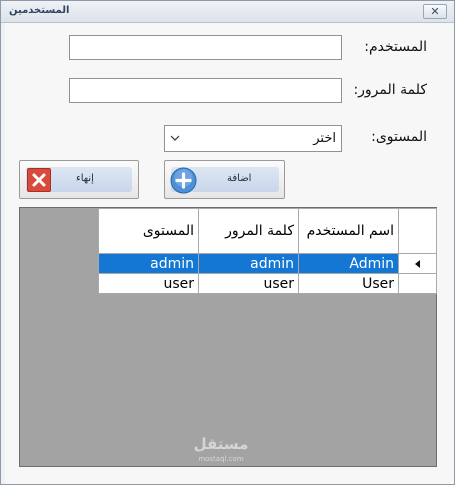 The image size is (455, 485). Describe the element at coordinates (395, 47) in the screenshot. I see `username-label: المستخدم:` at that location.